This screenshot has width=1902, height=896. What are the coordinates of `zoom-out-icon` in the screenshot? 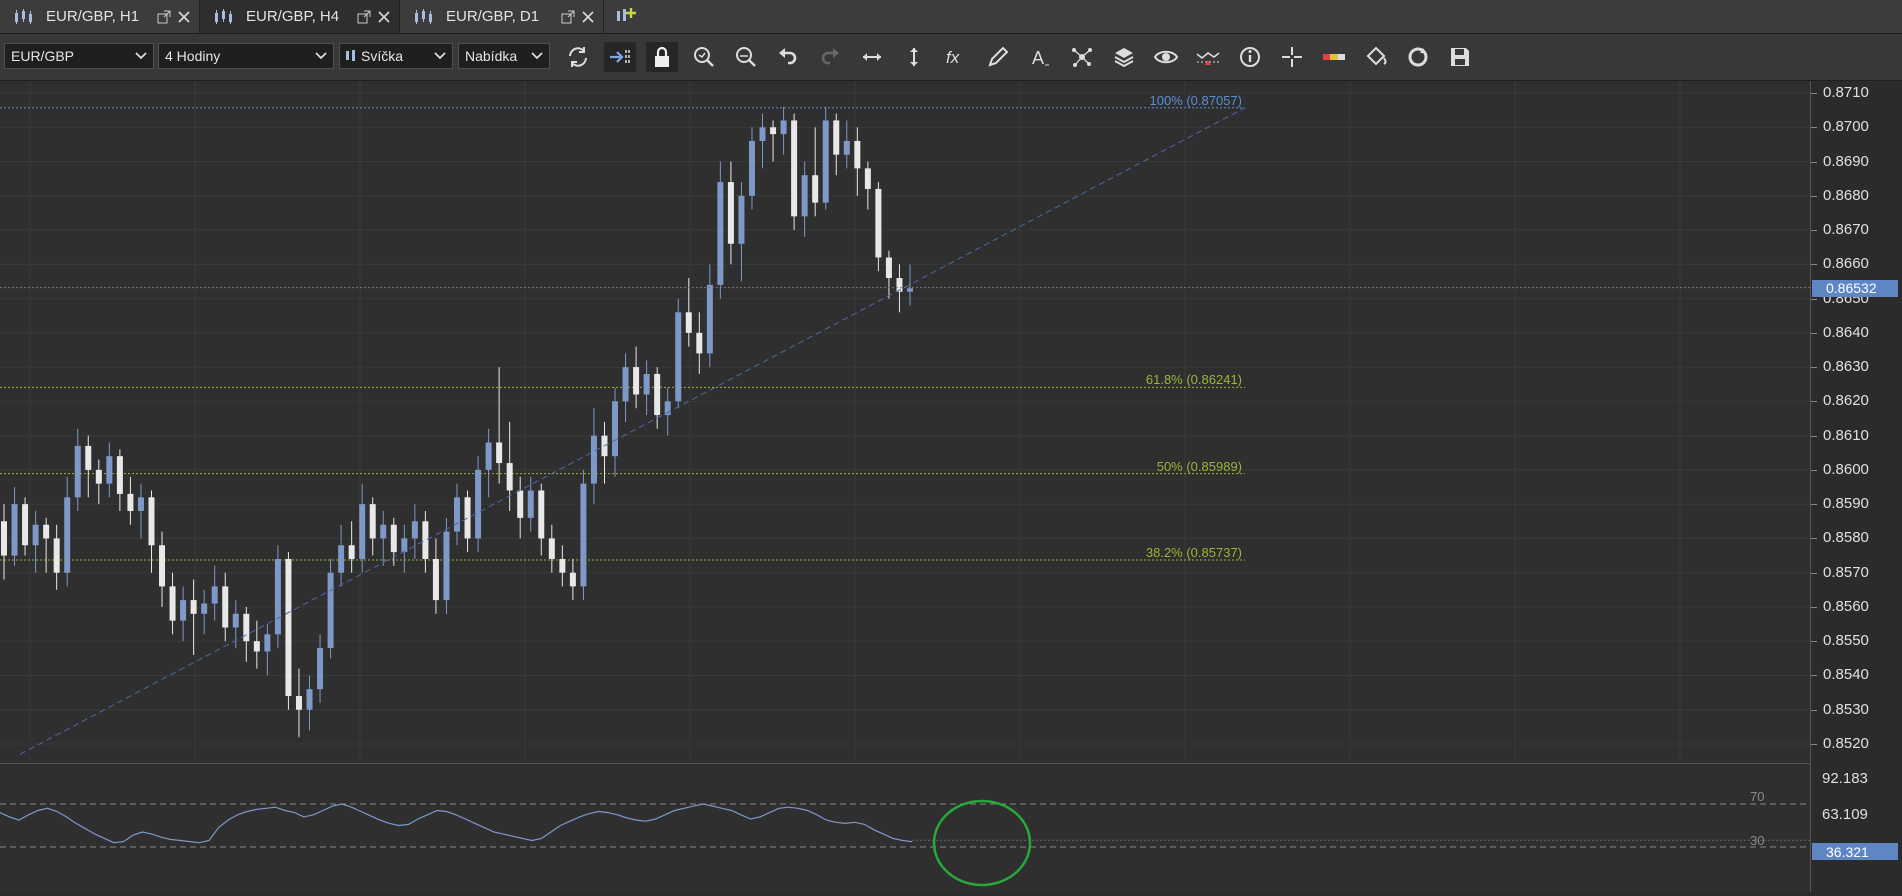 It's located at (746, 57).